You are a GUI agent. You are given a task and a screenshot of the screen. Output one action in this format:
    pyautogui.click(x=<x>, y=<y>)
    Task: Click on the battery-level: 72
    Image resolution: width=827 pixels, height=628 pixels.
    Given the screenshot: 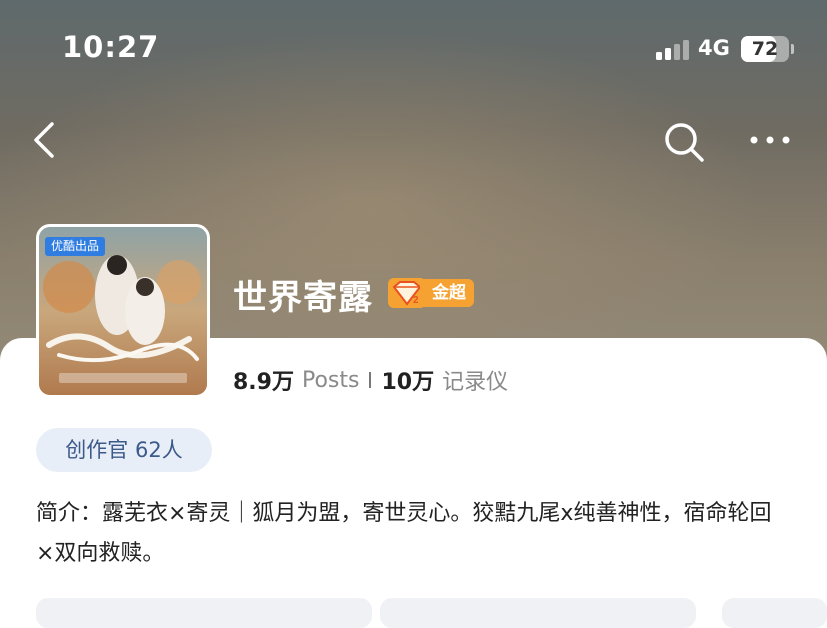 What is the action you would take?
    pyautogui.click(x=765, y=49)
    